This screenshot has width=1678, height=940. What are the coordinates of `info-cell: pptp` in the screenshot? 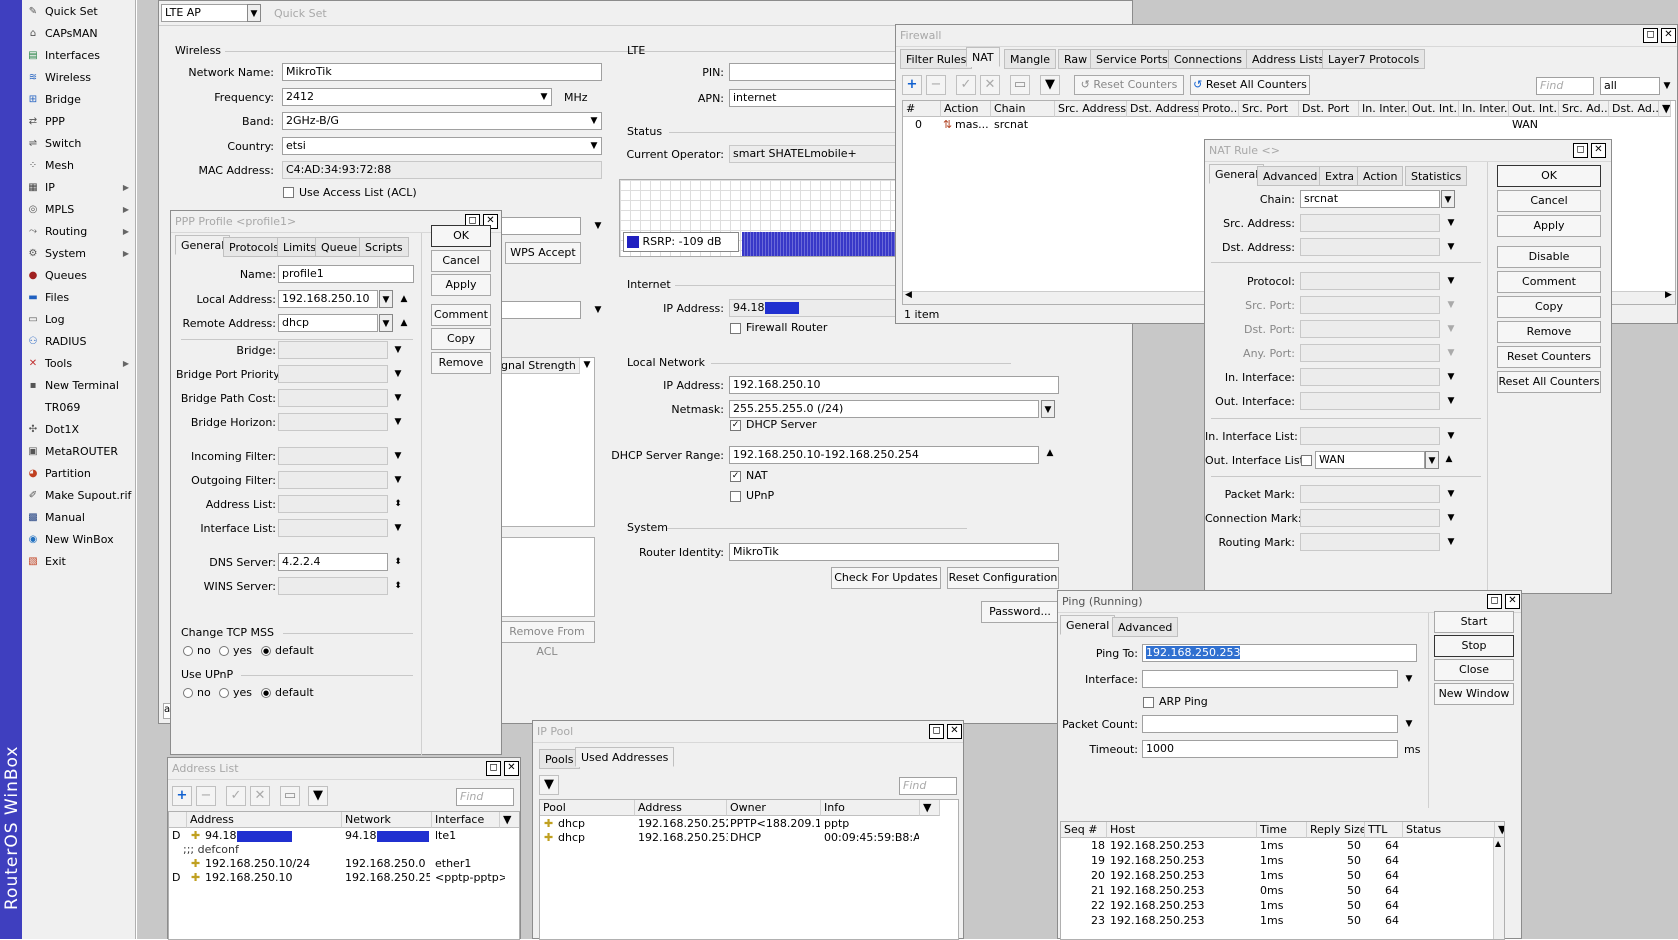 It's located at (871, 824).